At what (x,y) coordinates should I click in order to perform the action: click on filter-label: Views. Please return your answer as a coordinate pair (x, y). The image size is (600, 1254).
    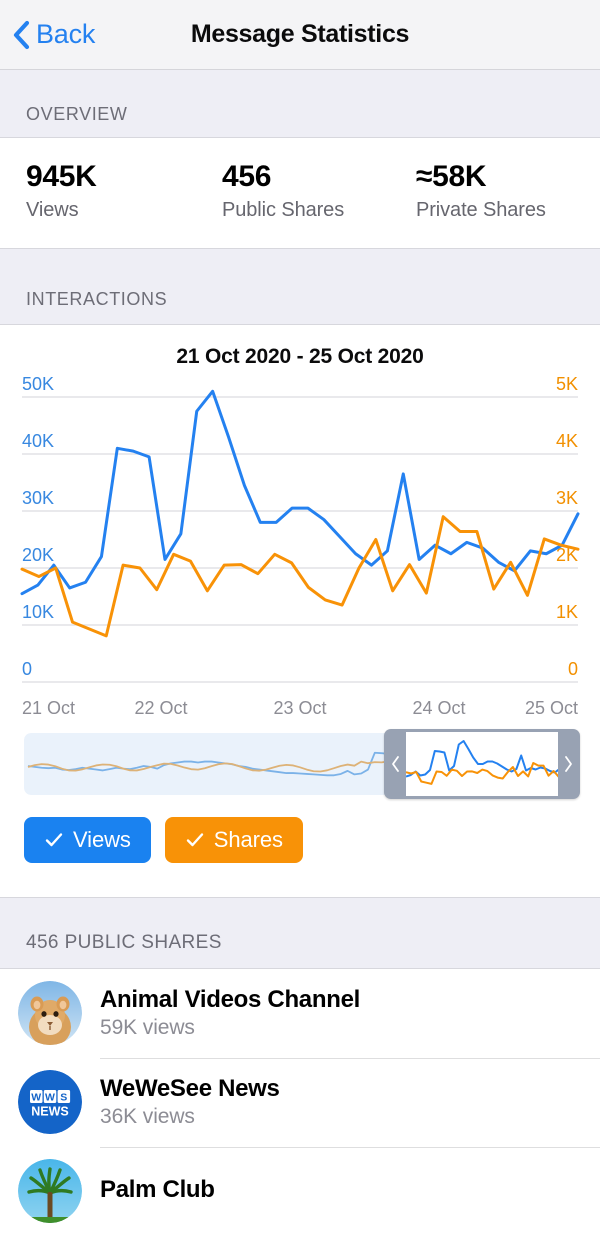
    Looking at the image, I should click on (102, 839).